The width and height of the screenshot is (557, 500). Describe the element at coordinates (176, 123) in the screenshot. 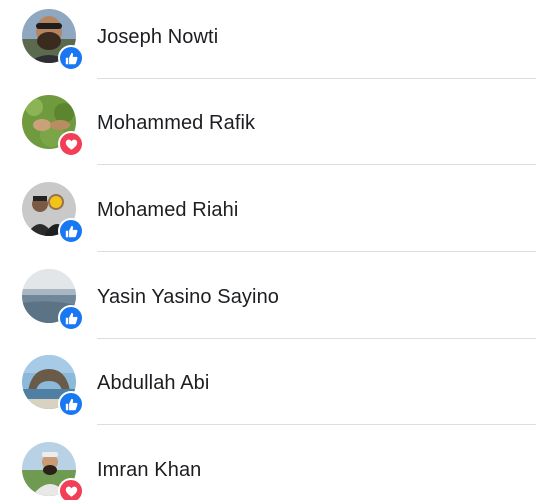

I see `person-name: Mohammed Rafik` at that location.